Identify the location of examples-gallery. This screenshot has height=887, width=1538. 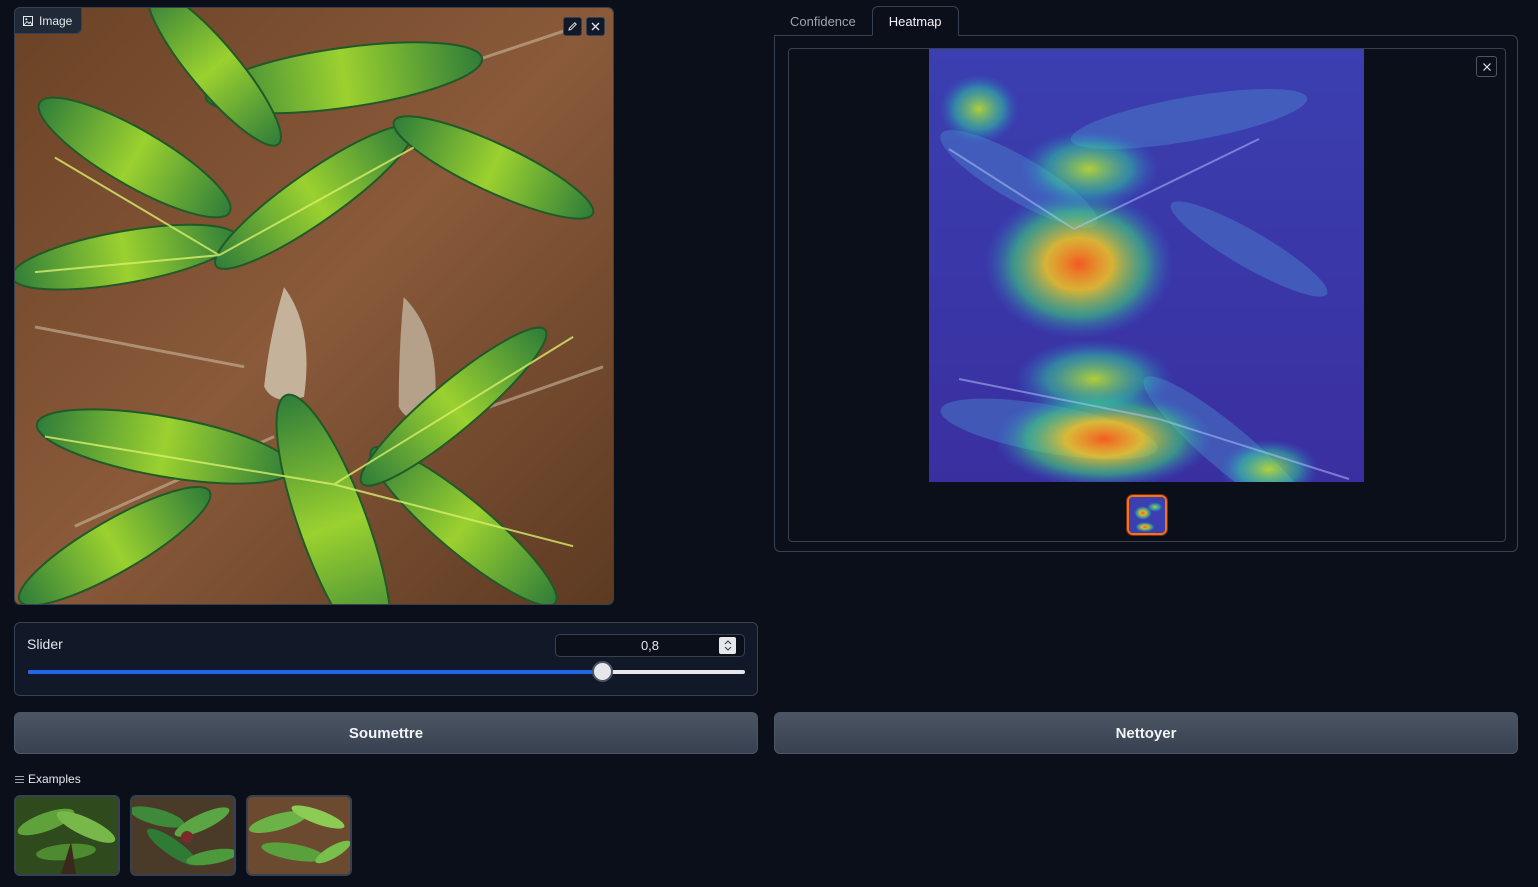
(183, 835).